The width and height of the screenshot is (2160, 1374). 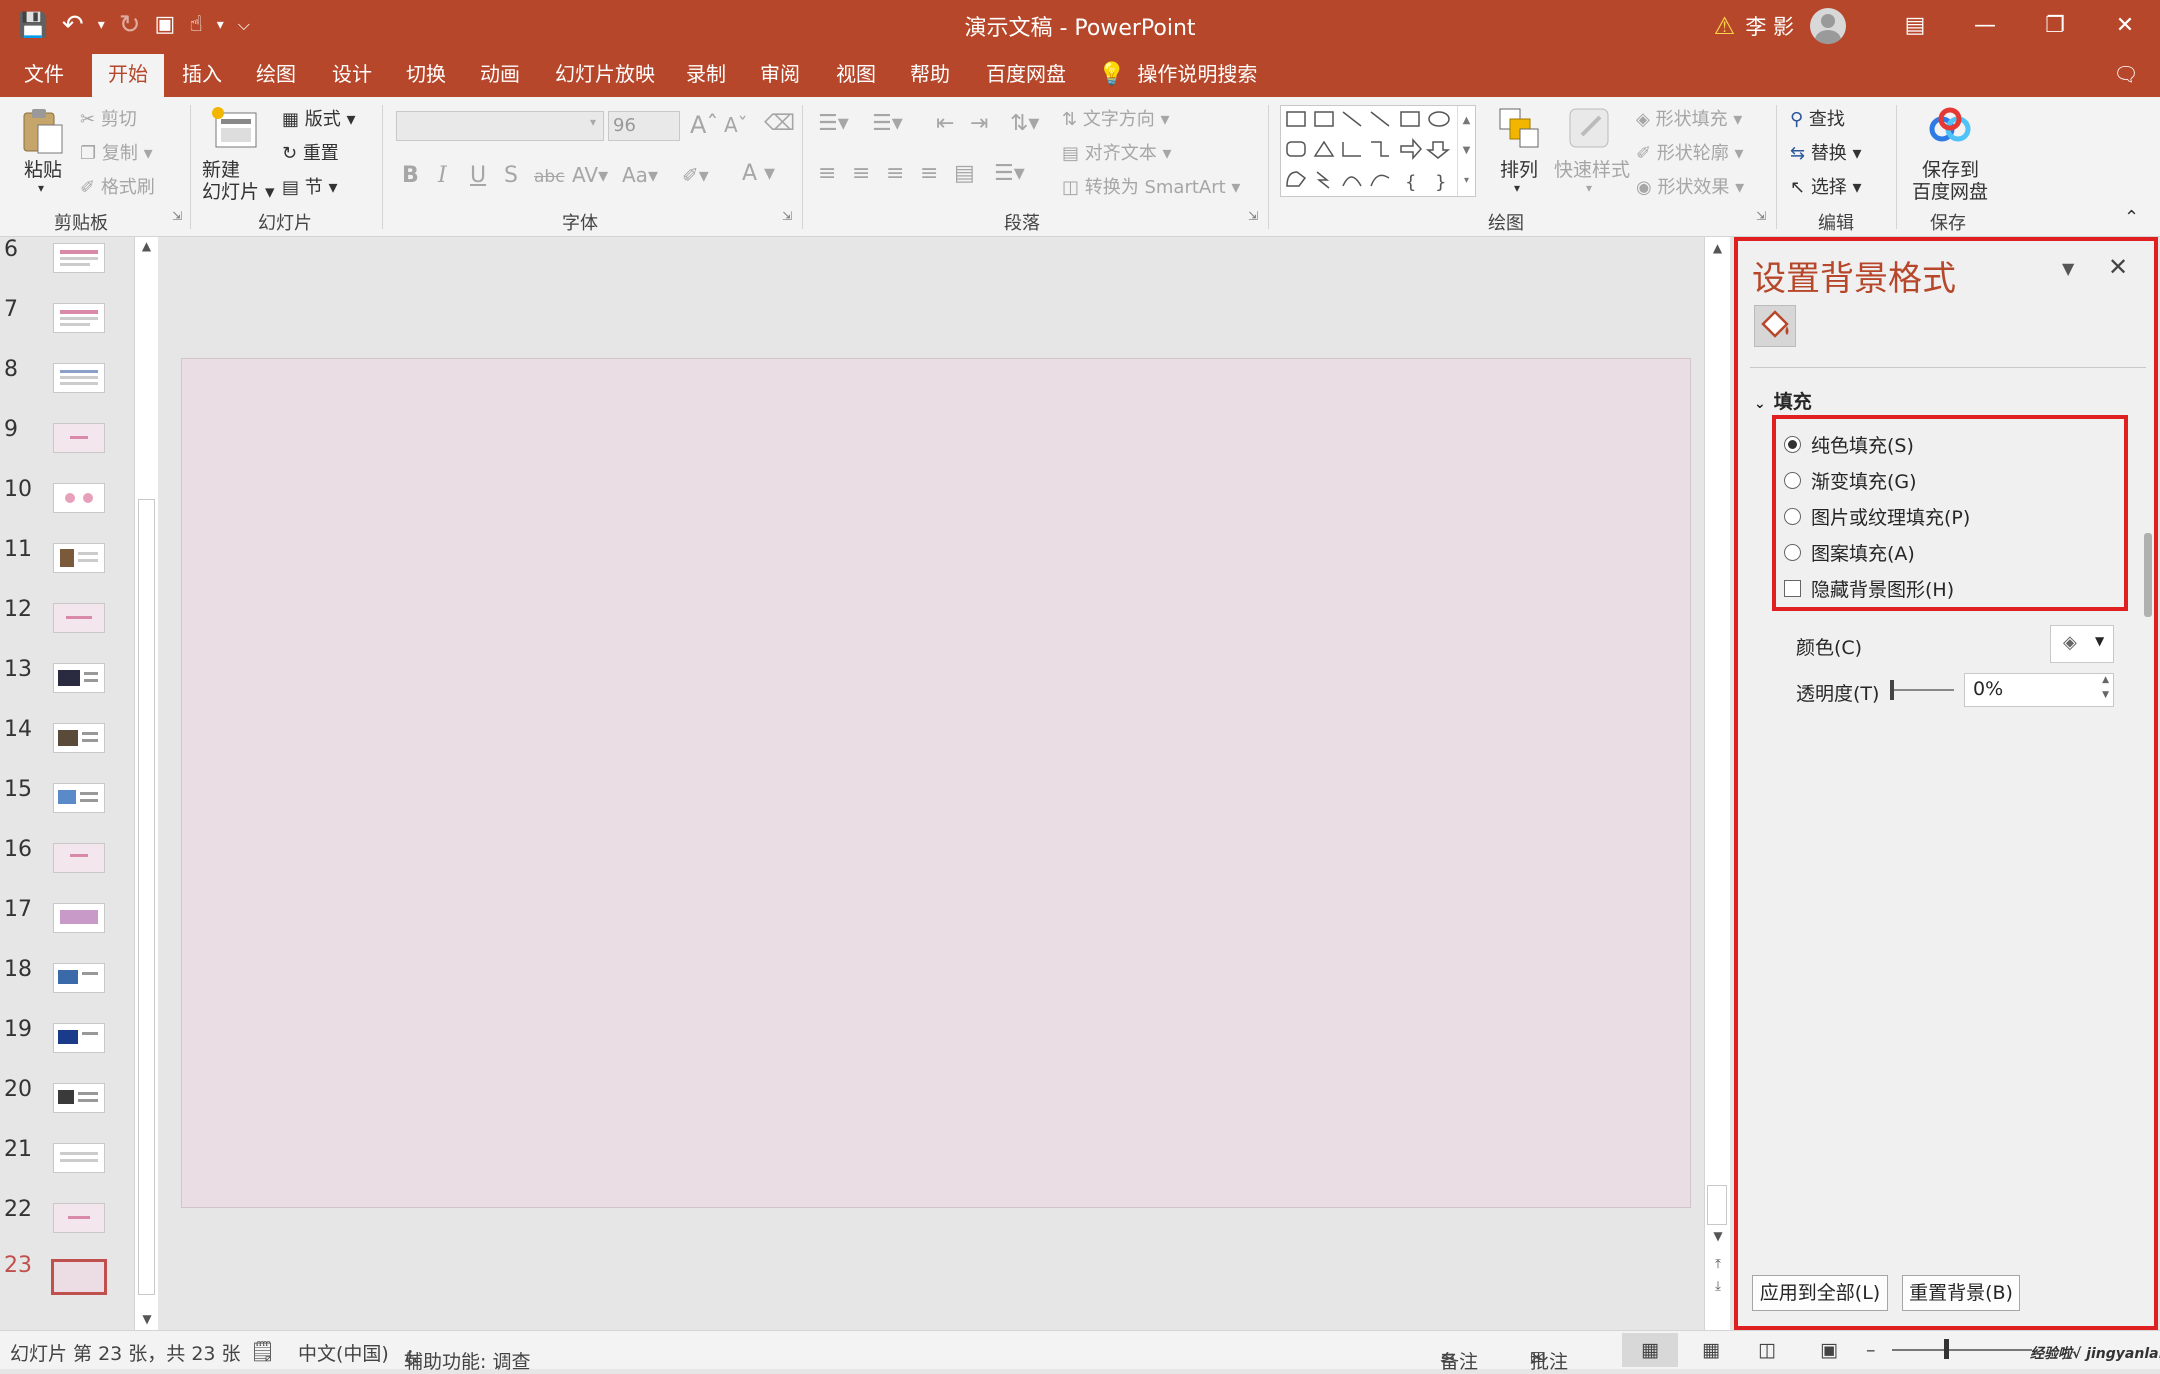 What do you see at coordinates (1718, 1264) in the screenshot?
I see `previous-slide-icon: ⤒` at bounding box center [1718, 1264].